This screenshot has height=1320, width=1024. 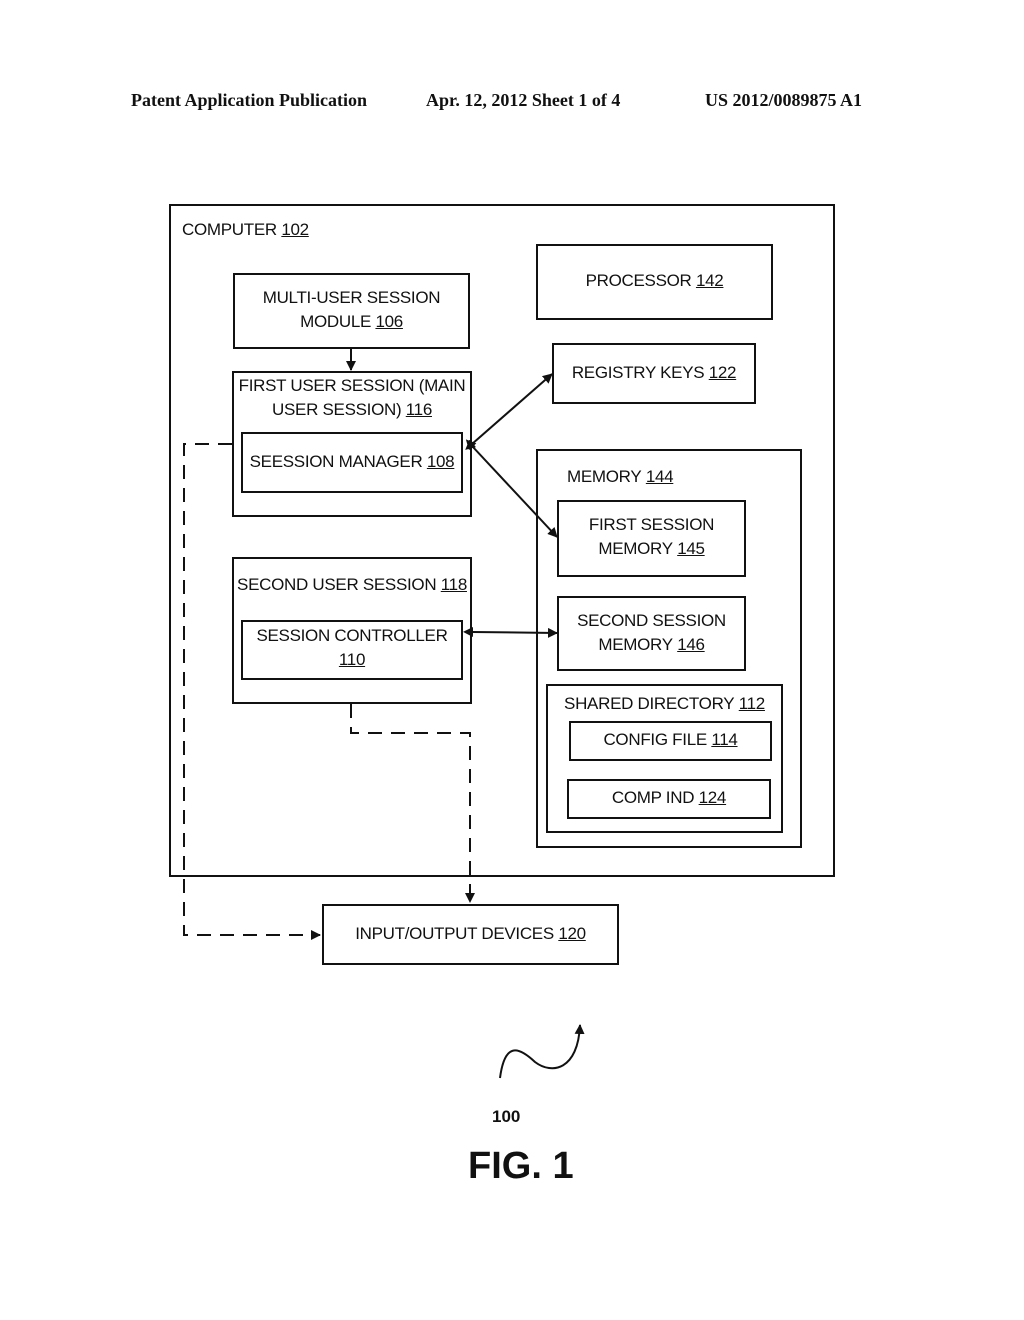 What do you see at coordinates (412, 803) in the screenshot?
I see `dashed-second-session-to-io` at bounding box center [412, 803].